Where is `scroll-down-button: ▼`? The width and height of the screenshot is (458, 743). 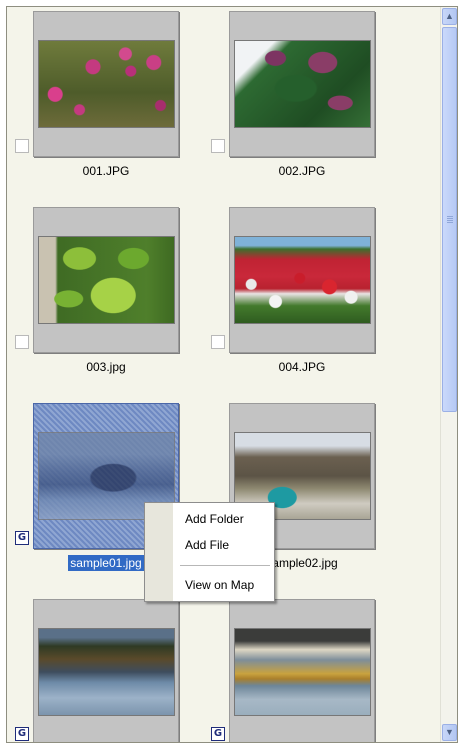 scroll-down-button: ▼ is located at coordinates (449, 732).